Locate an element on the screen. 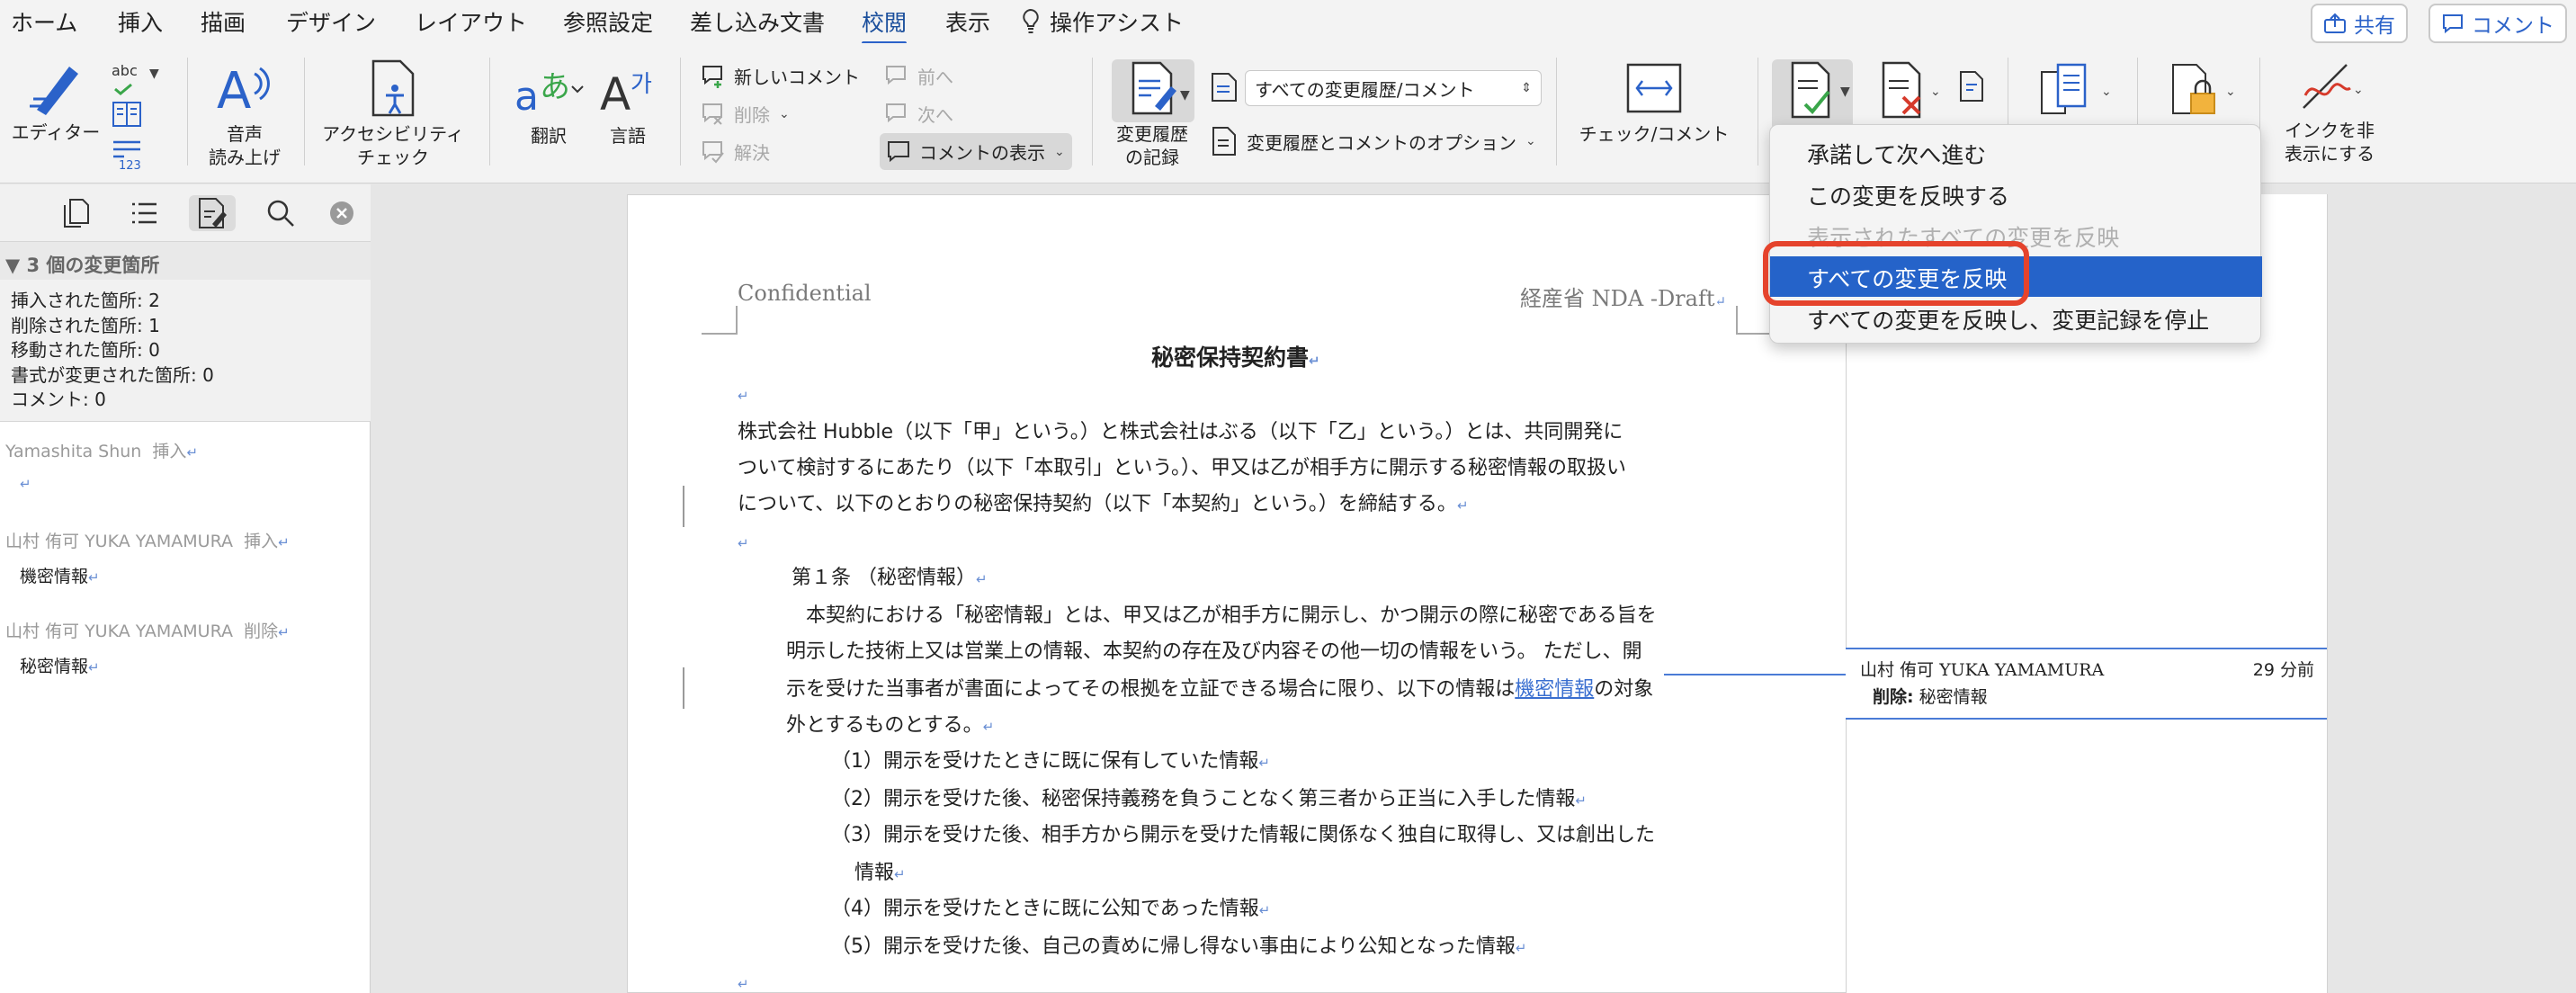 The height and width of the screenshot is (993, 2576). accept-caret-icon: ▼ is located at coordinates (1845, 92).